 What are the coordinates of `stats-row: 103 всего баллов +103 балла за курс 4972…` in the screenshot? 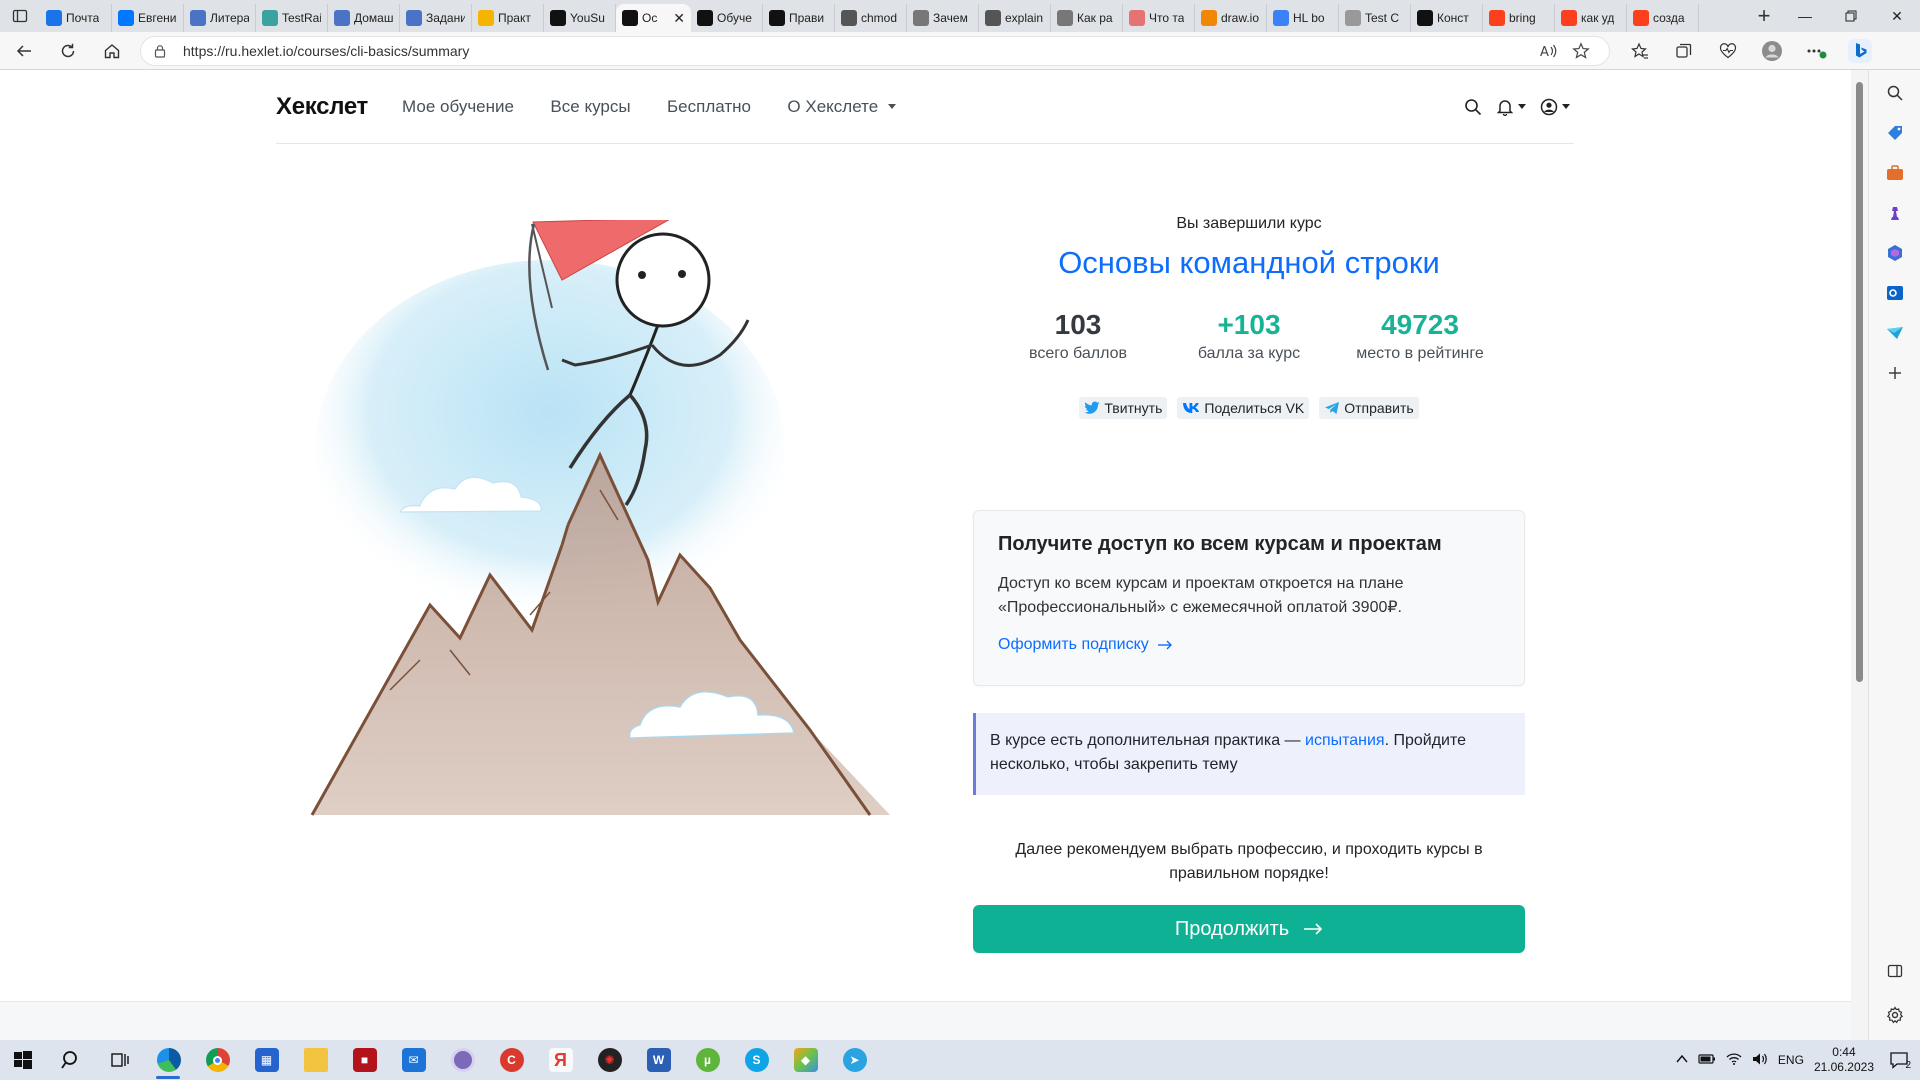 It's located at (1249, 336).